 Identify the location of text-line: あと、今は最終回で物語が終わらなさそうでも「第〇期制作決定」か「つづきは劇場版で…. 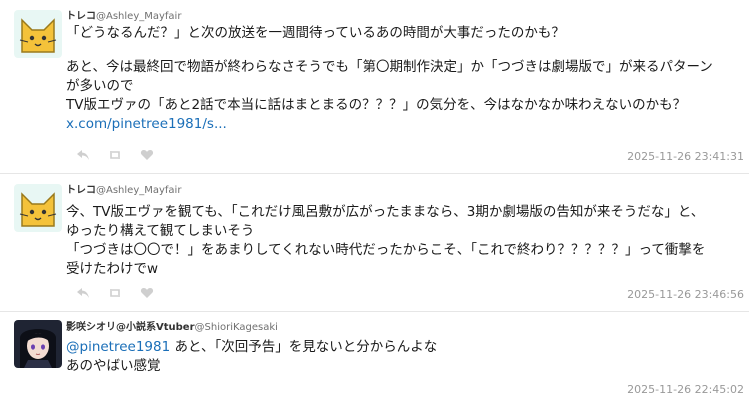
(389, 67).